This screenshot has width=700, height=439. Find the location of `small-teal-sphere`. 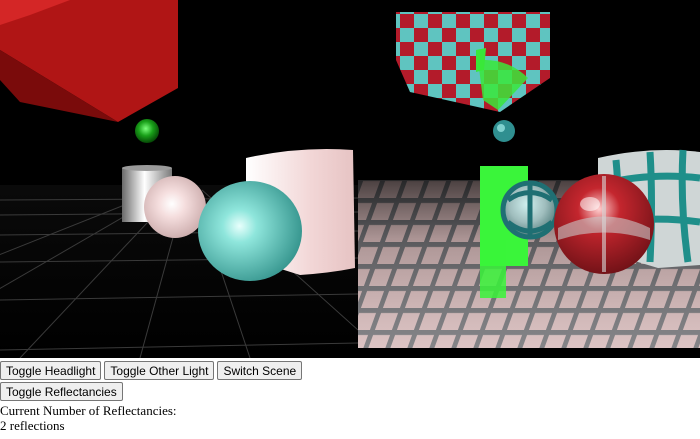

small-teal-sphere is located at coordinates (504, 131).